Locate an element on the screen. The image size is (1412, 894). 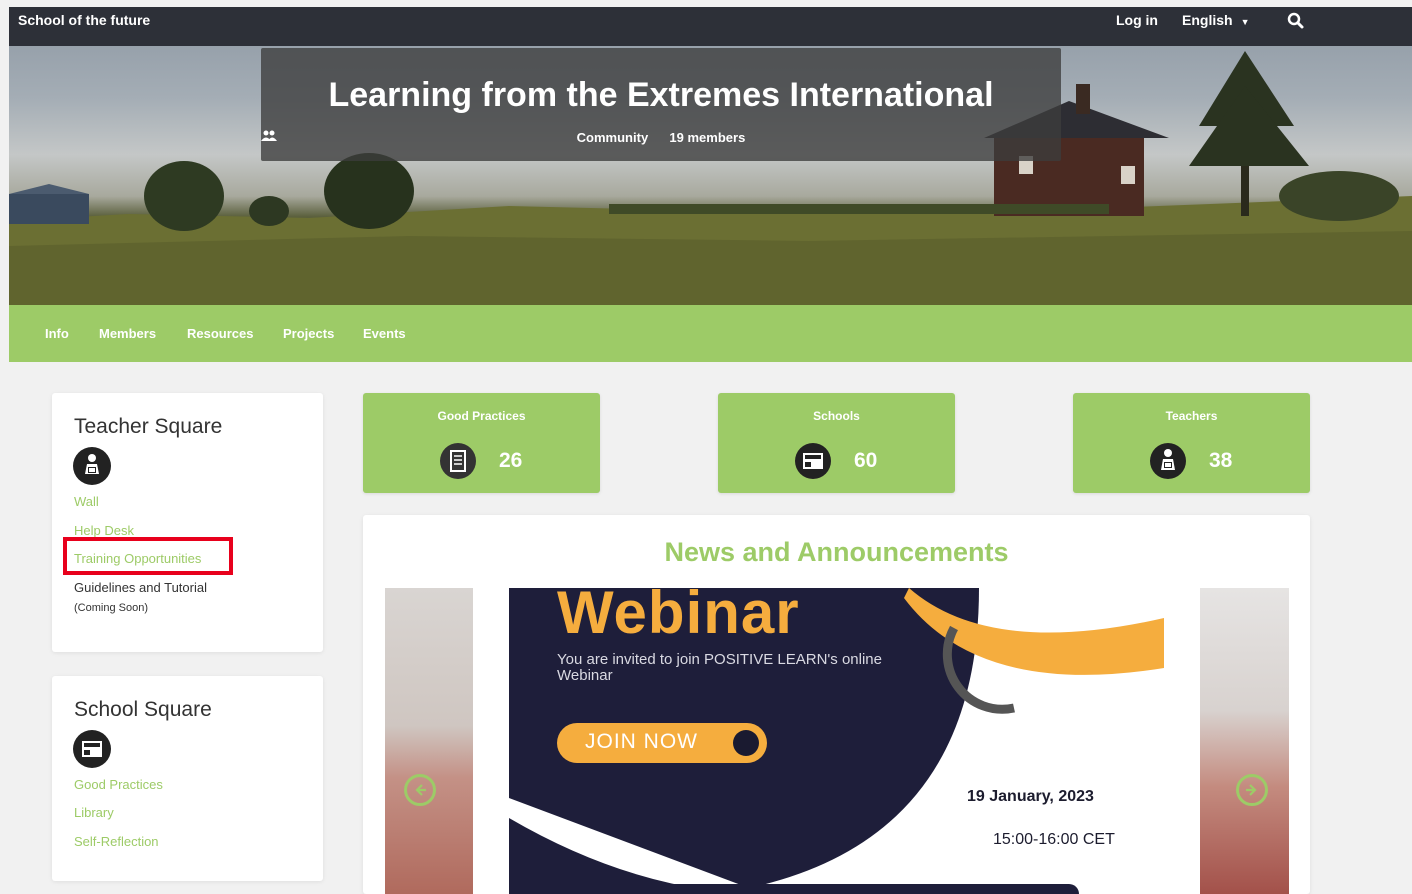
stat-teachers: Teachers 38 is located at coordinates (1191, 443).